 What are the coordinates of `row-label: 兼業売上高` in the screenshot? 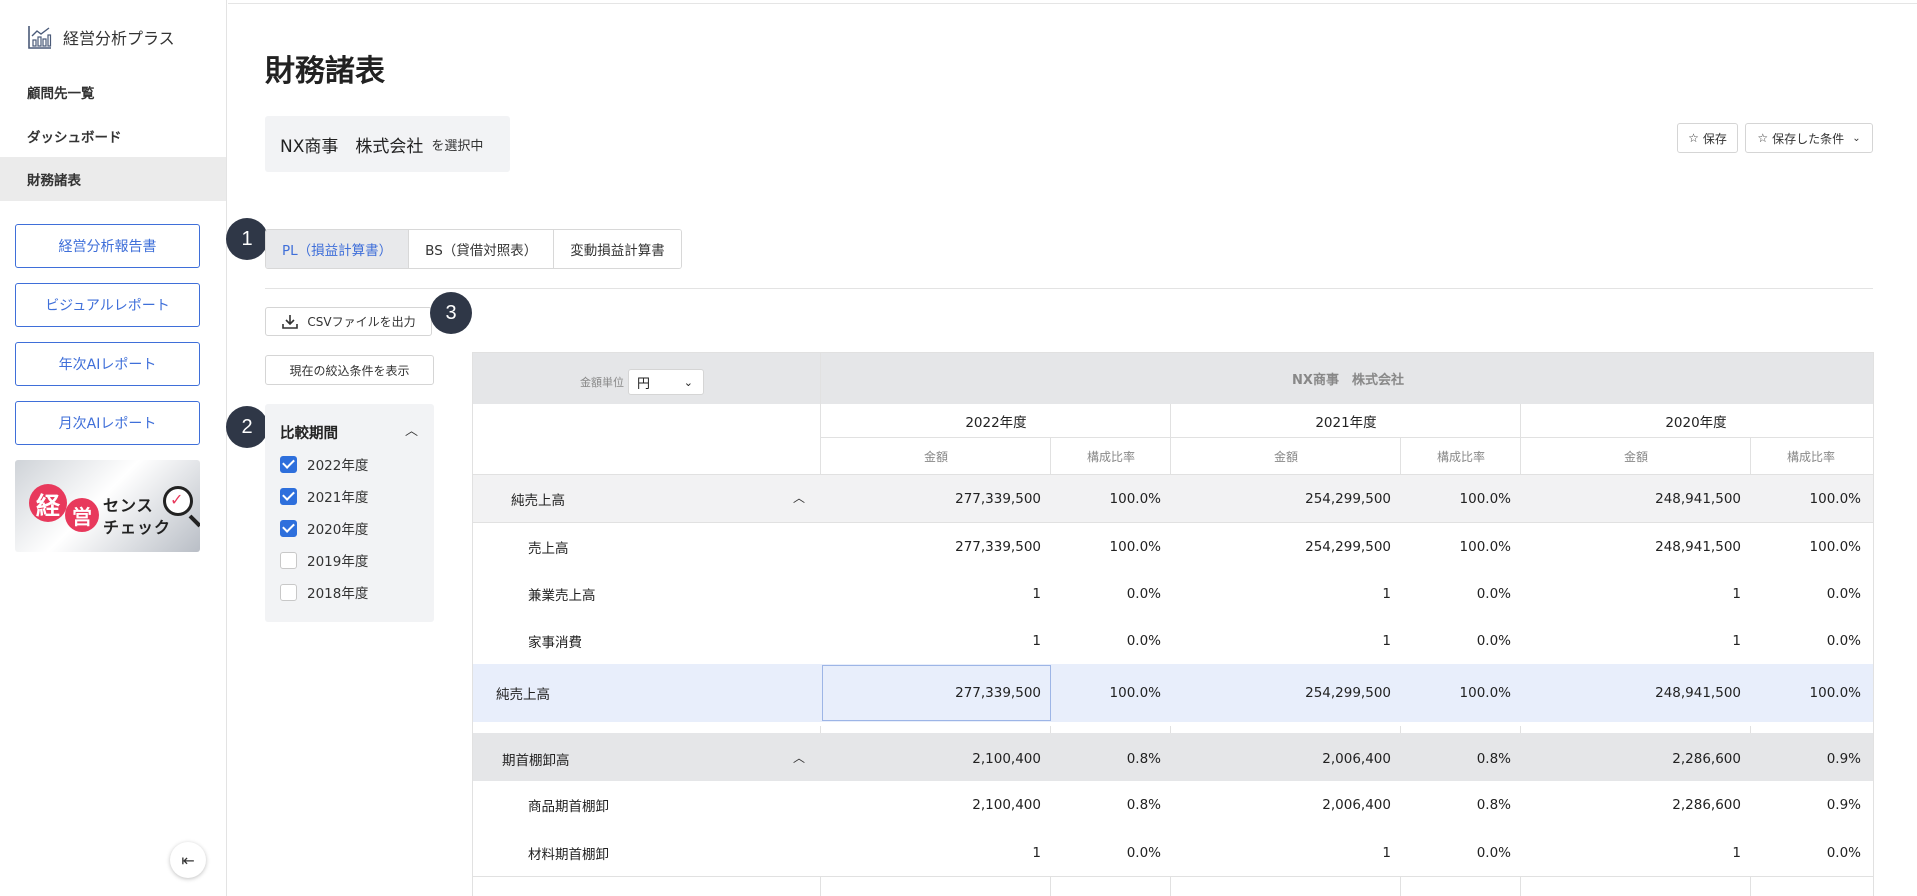 It's located at (562, 595).